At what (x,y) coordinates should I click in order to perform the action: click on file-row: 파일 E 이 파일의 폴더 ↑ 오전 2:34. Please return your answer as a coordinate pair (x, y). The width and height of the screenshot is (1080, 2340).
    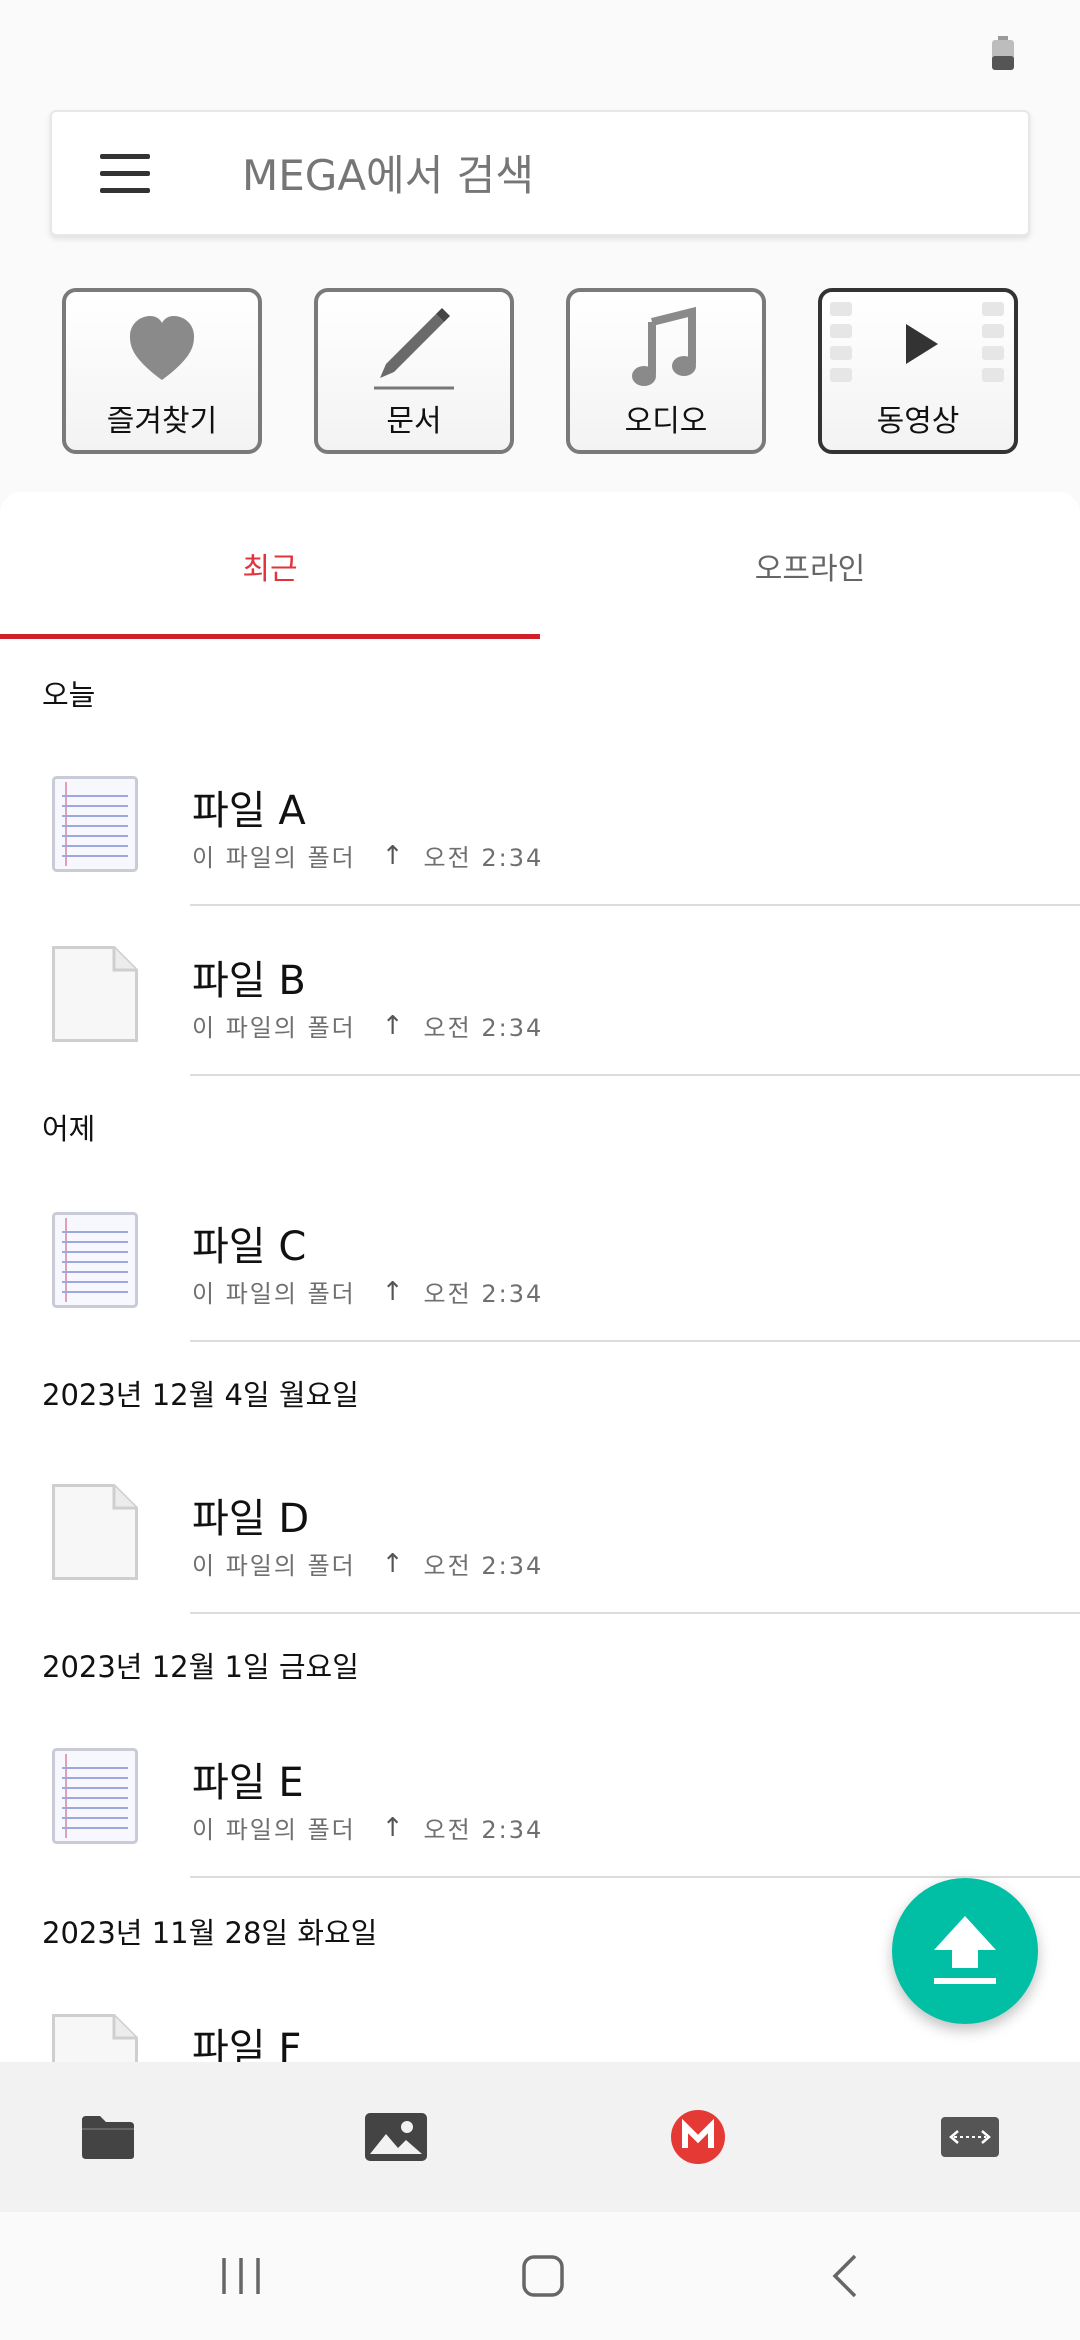
    Looking at the image, I should click on (540, 1809).